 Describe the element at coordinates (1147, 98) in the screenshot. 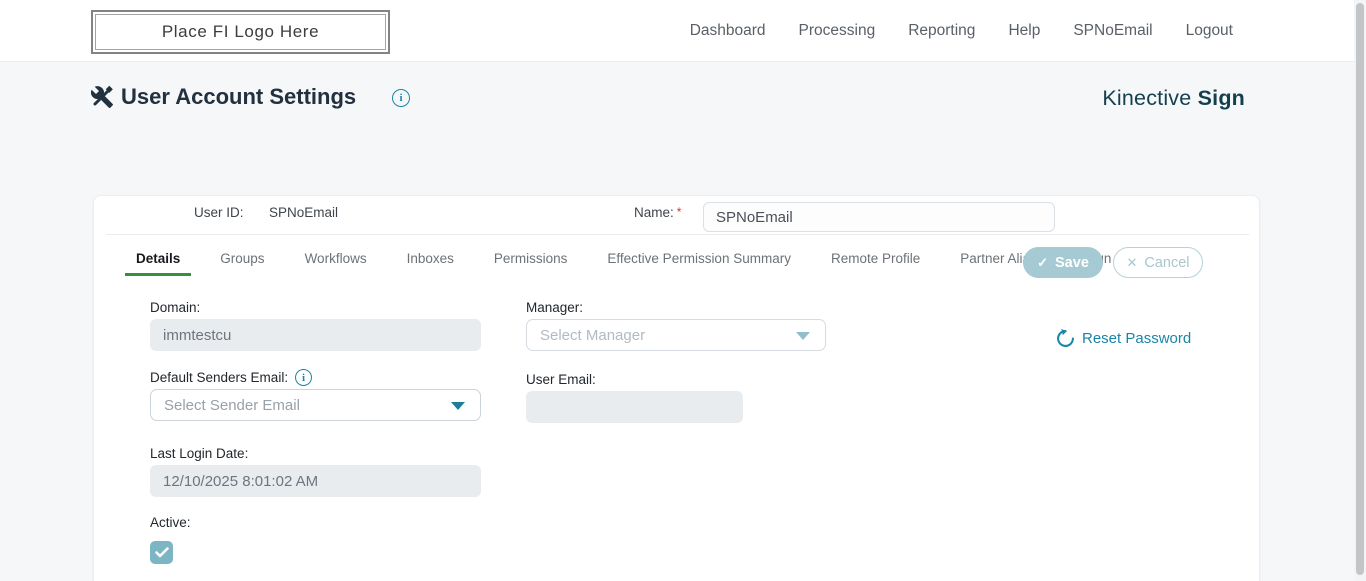

I see `brand-name: Kinective` at that location.